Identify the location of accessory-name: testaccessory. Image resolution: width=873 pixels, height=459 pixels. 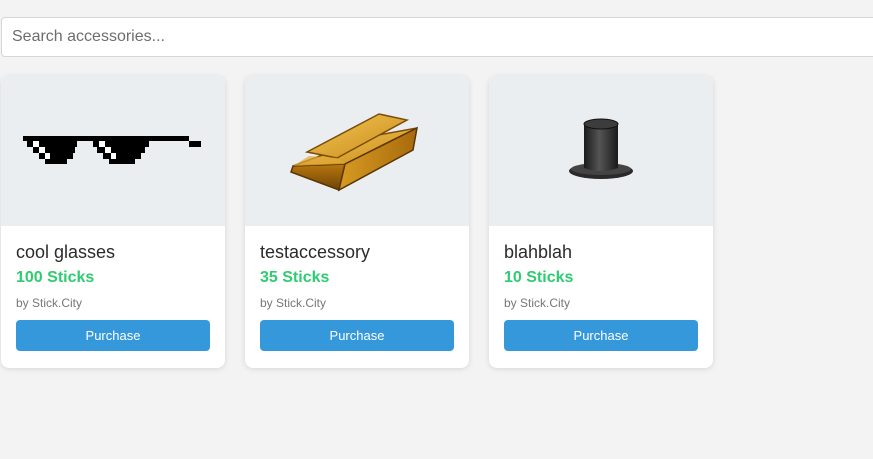
(315, 252).